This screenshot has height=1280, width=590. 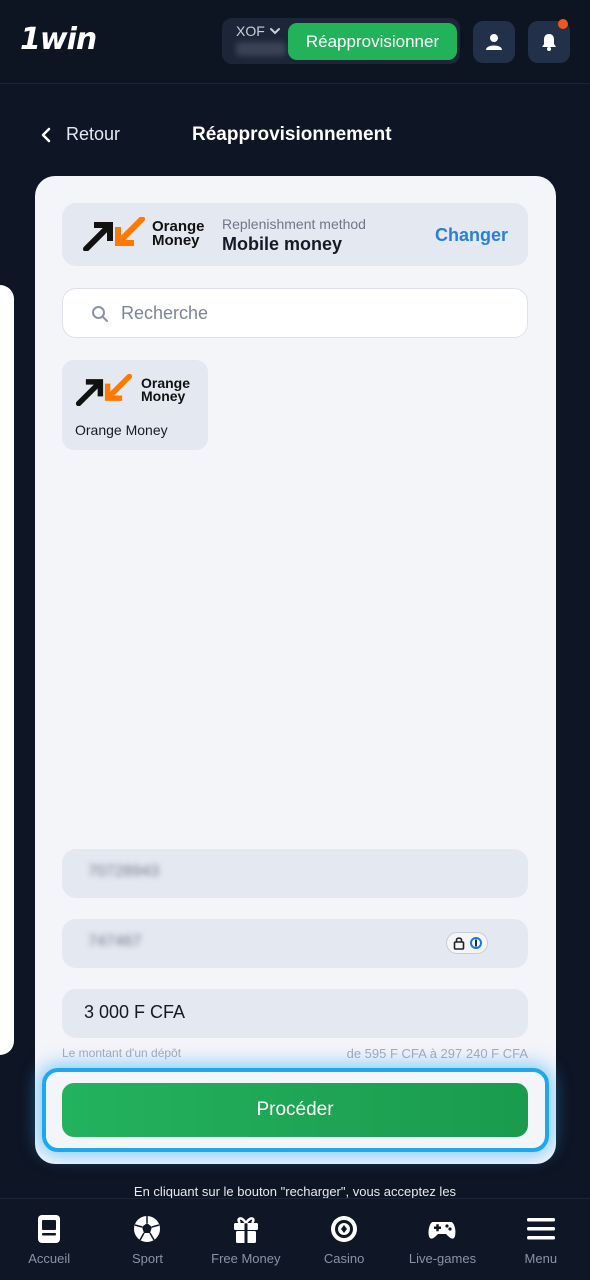 I want to click on notifications-button, so click(x=549, y=41).